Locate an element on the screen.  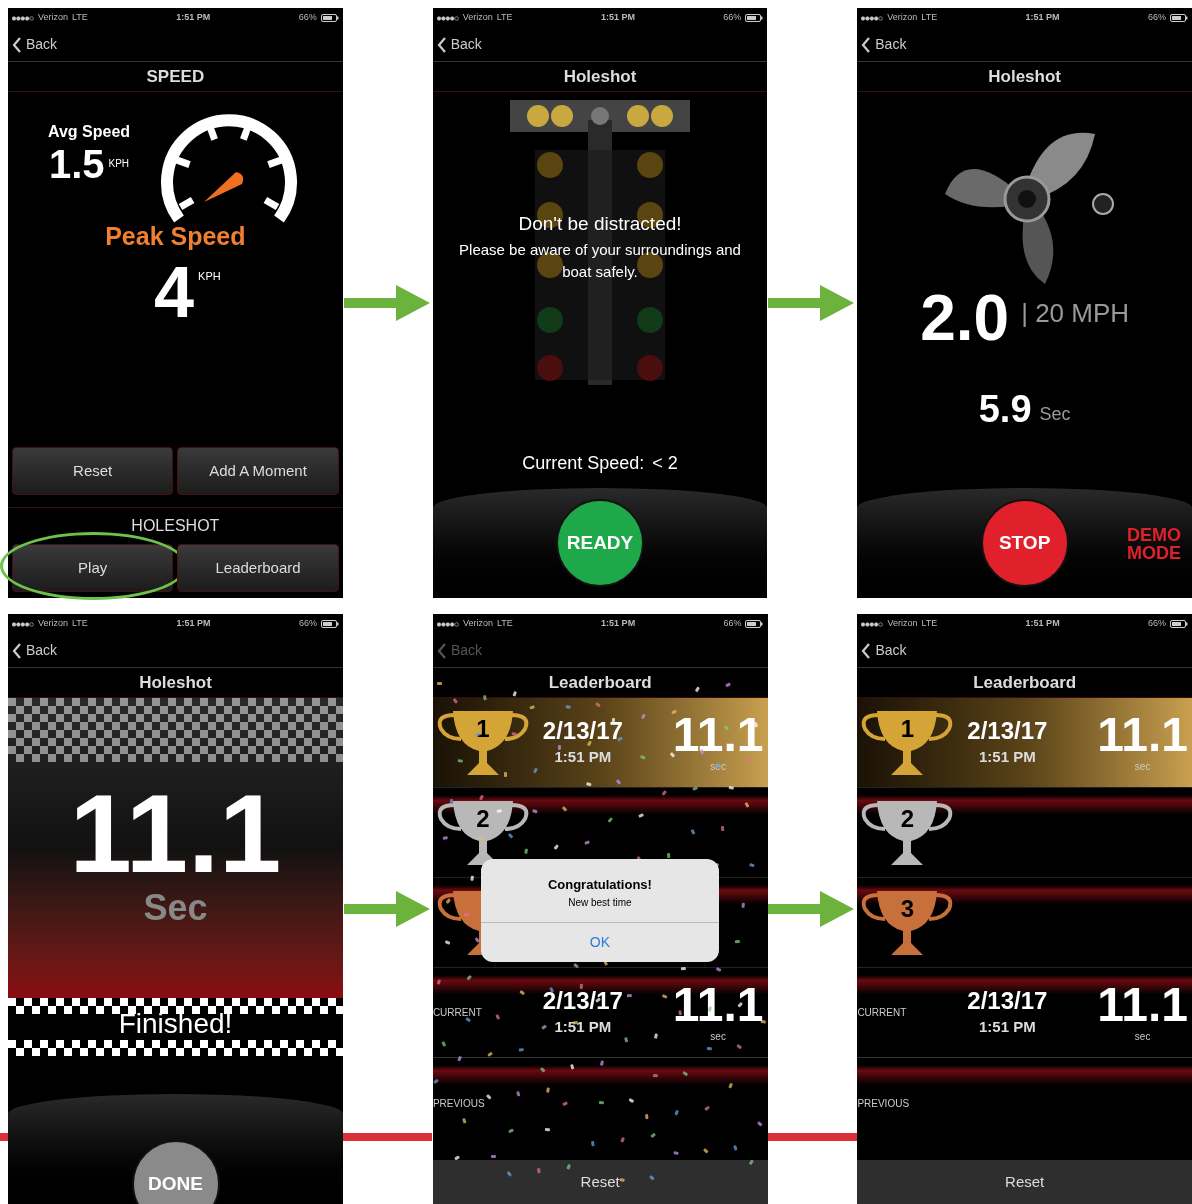
alert-message: New best time is located at coordinates (600, 902).